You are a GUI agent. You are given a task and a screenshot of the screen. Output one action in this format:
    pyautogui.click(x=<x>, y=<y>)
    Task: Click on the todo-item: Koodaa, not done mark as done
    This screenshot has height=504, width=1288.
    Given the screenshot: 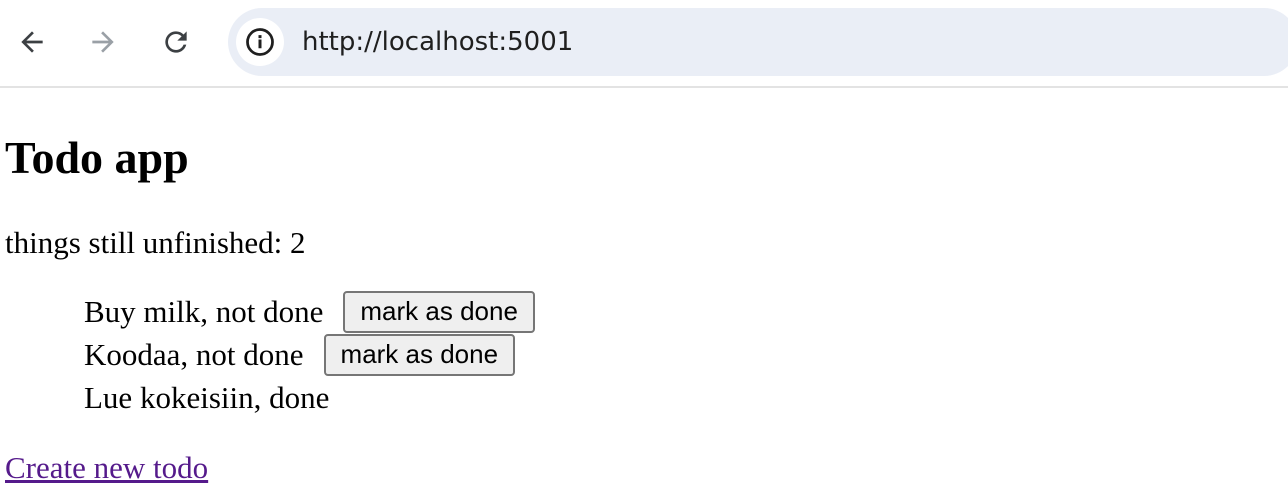 What is the action you would take?
    pyautogui.click(x=309, y=354)
    